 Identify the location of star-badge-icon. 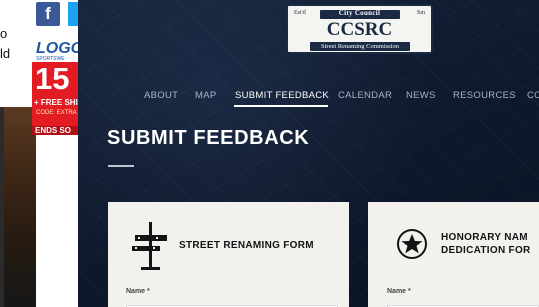
(412, 244).